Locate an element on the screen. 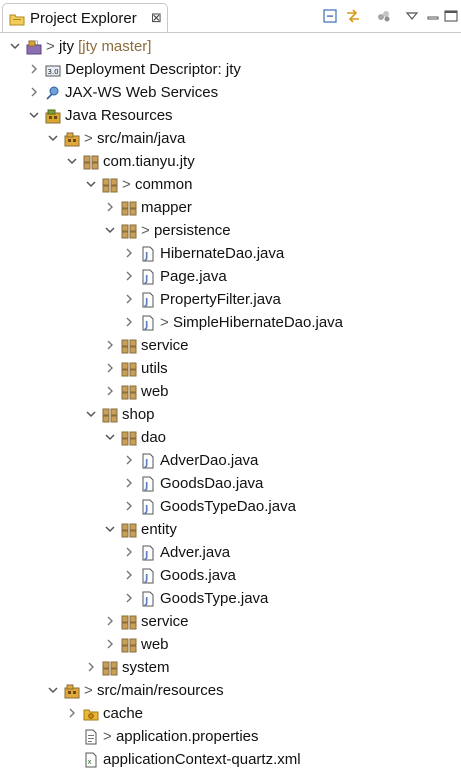 This screenshot has width=461, height=774. tree-item: J > jty [jty master] is located at coordinates (230, 46).